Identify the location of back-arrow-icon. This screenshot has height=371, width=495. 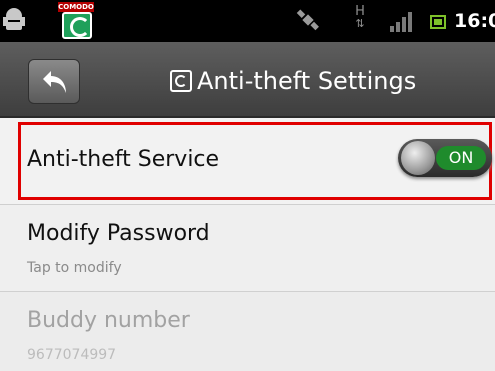
(54, 82).